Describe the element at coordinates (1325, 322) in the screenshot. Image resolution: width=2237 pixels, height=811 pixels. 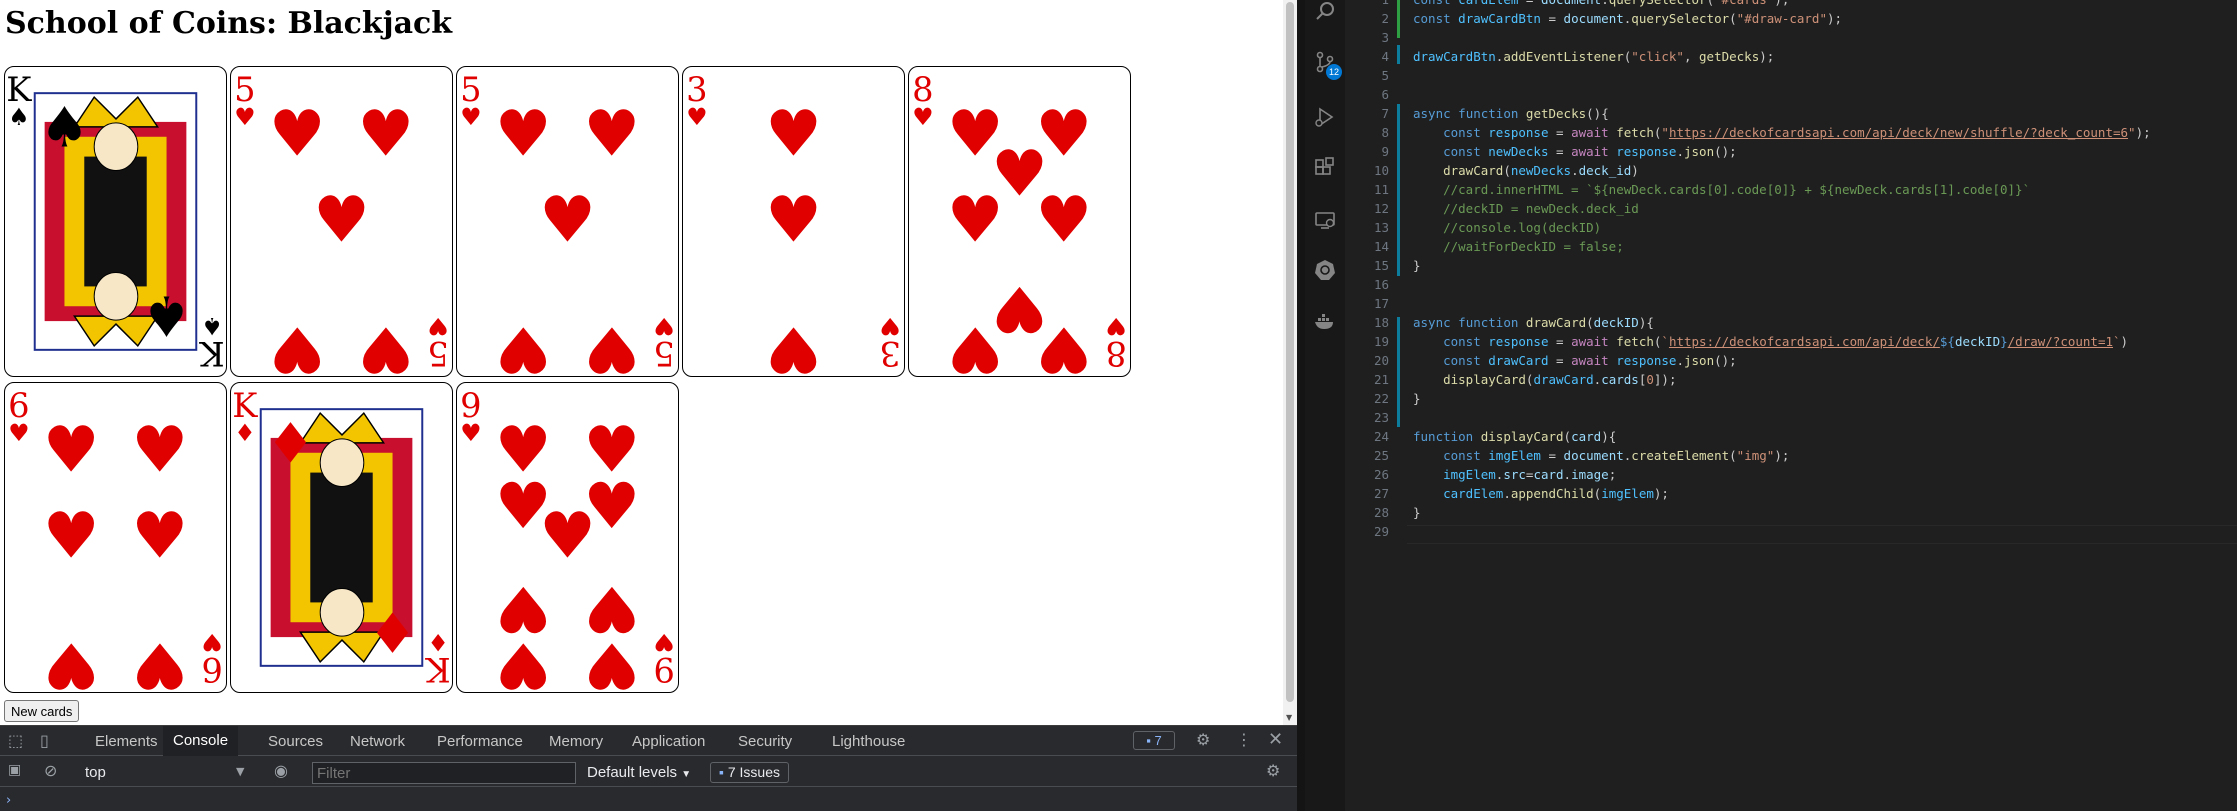
I see `docker-icon` at that location.